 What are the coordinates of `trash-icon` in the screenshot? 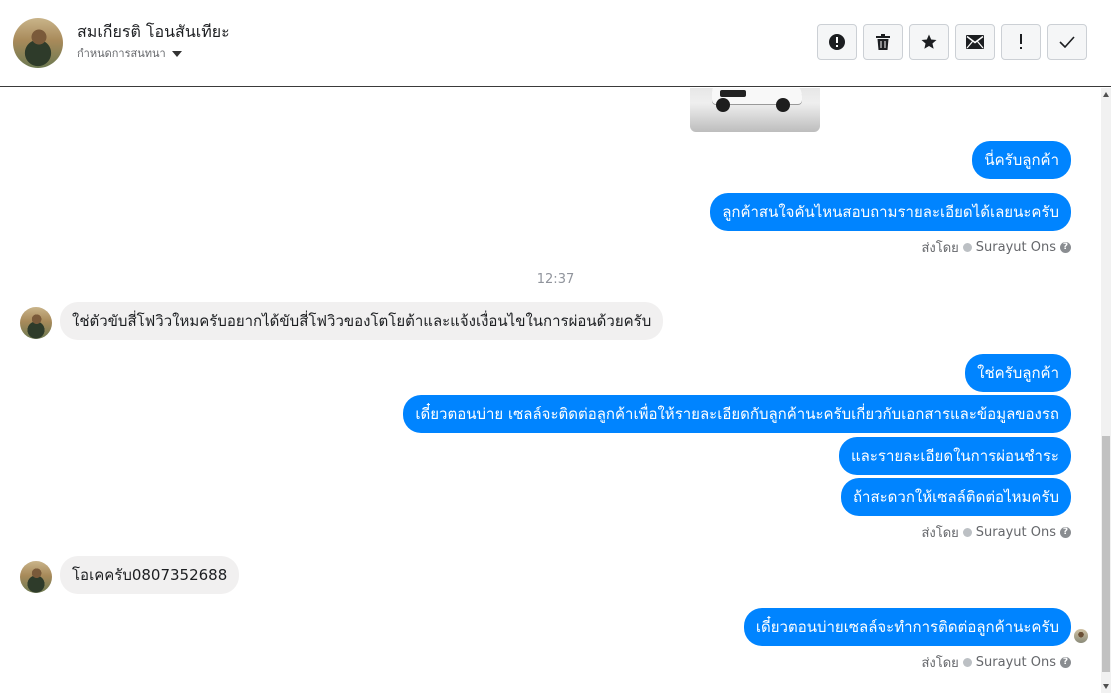 It's located at (883, 42).